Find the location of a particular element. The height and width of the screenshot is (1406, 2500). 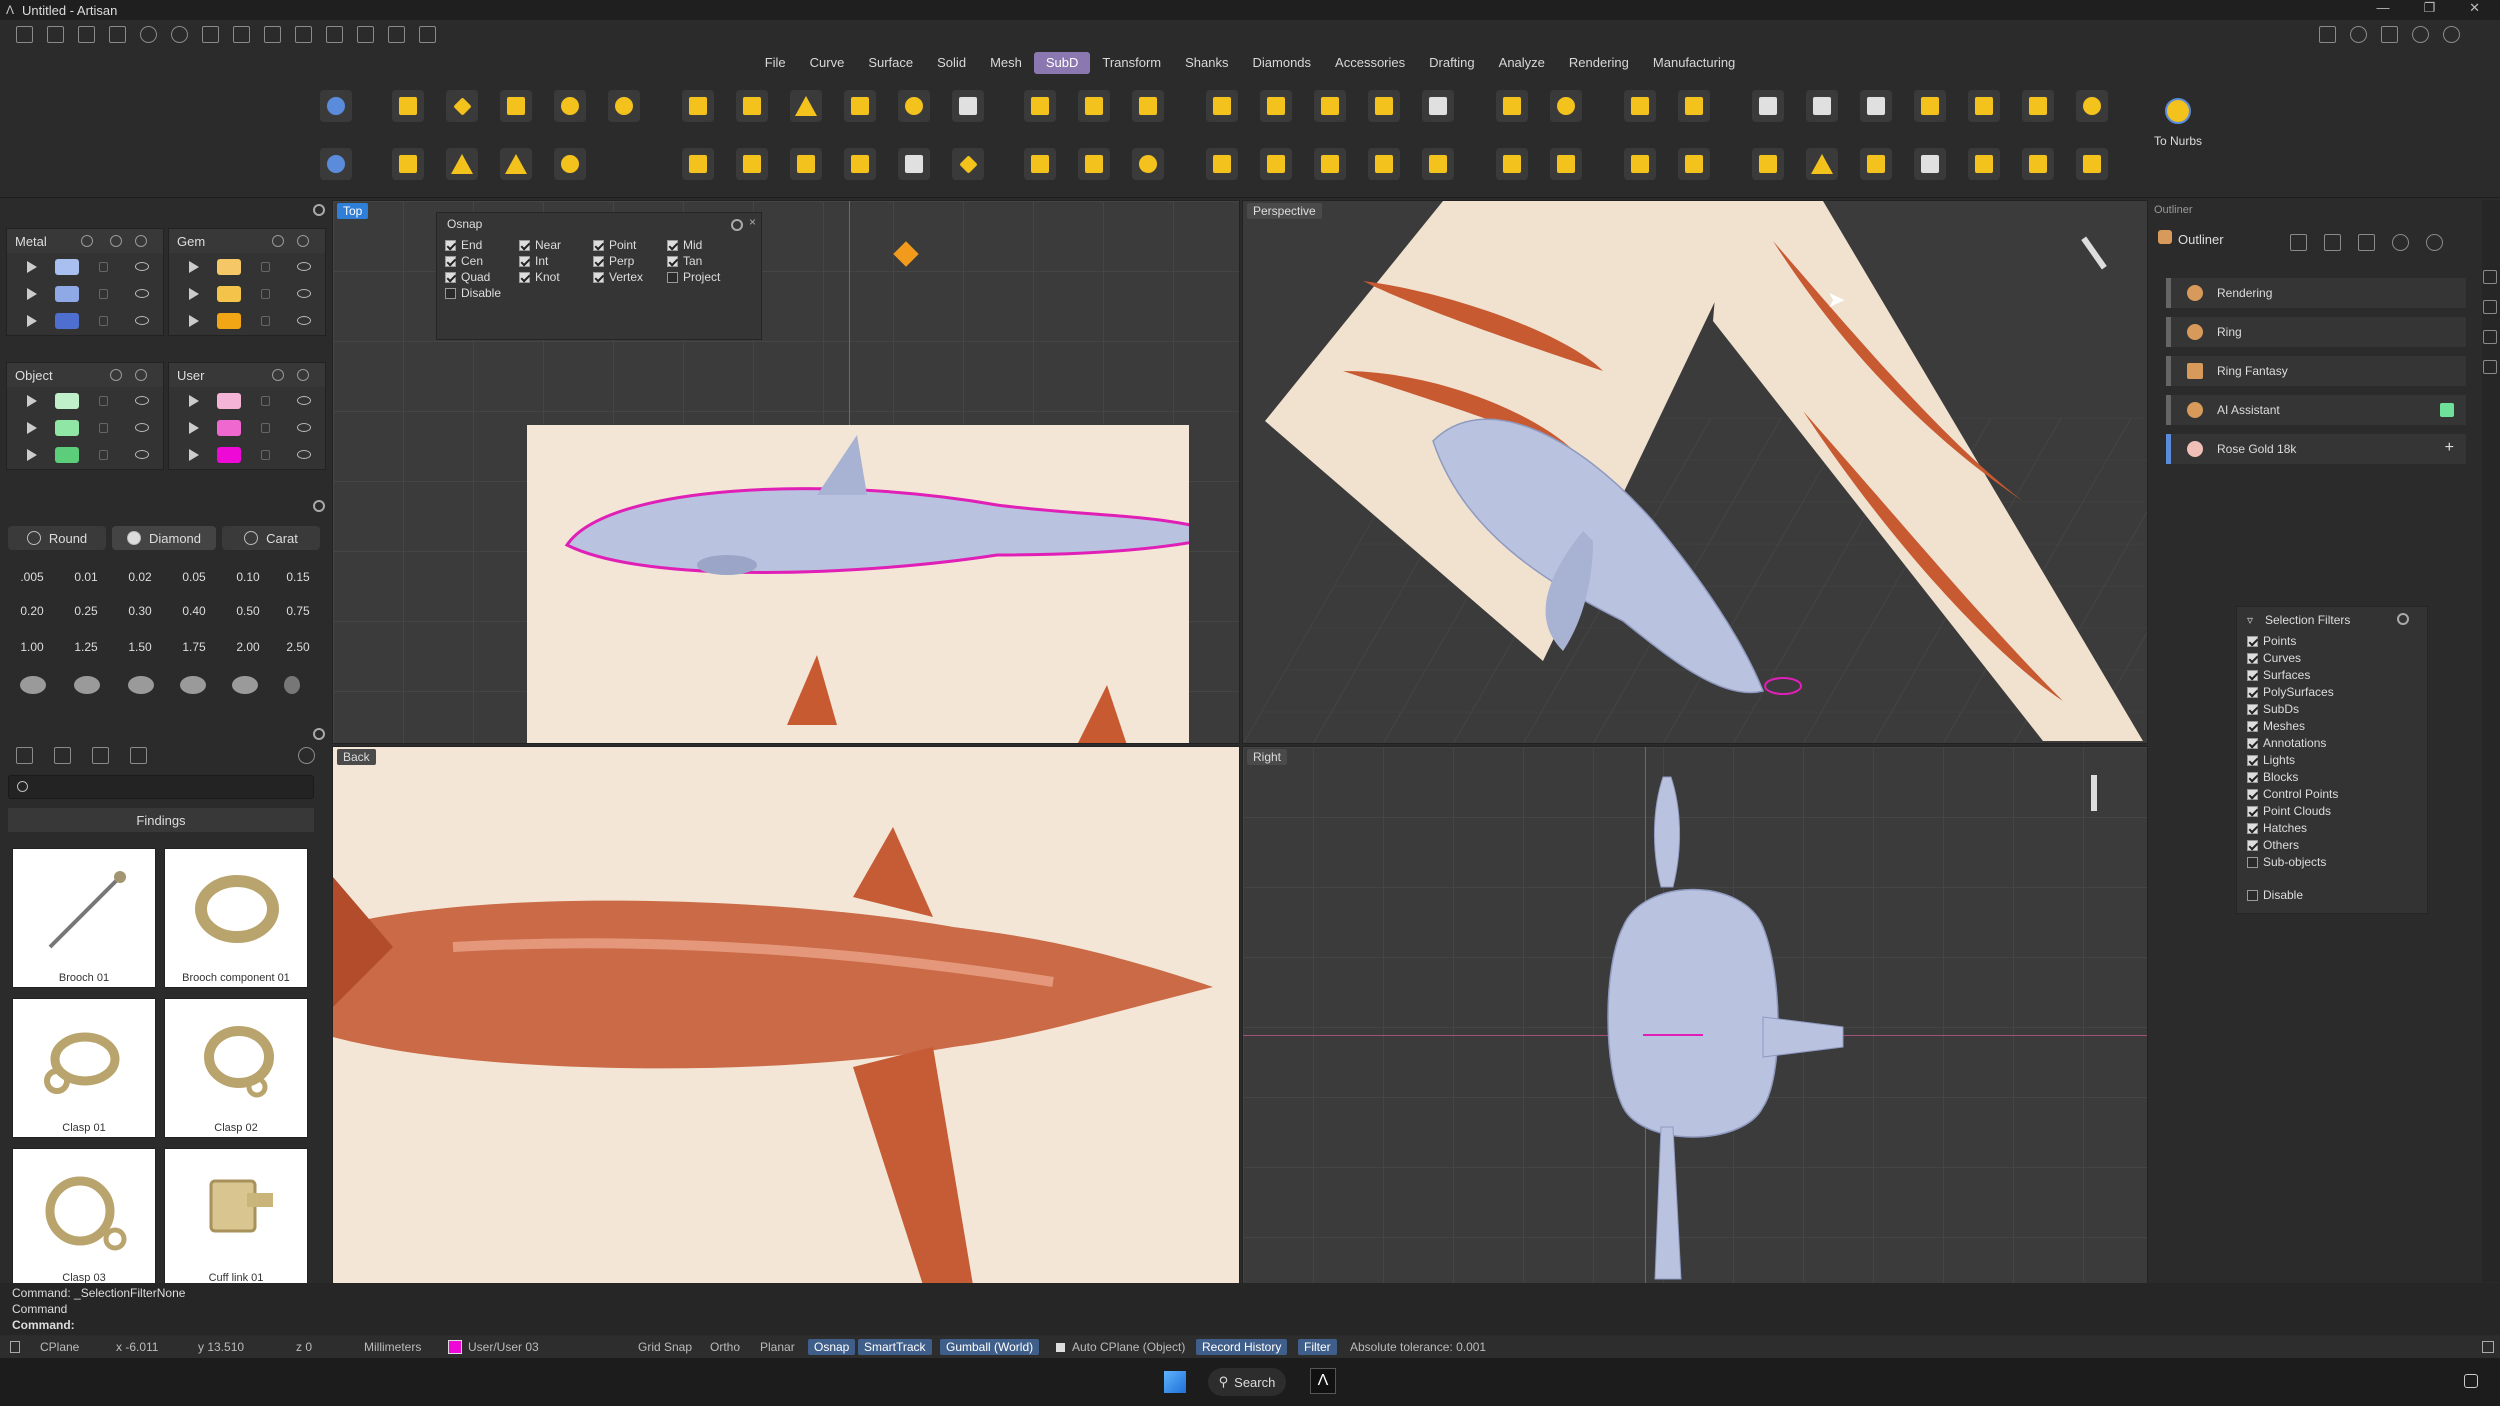

tab-shanks: Shanks is located at coordinates (1206, 63).